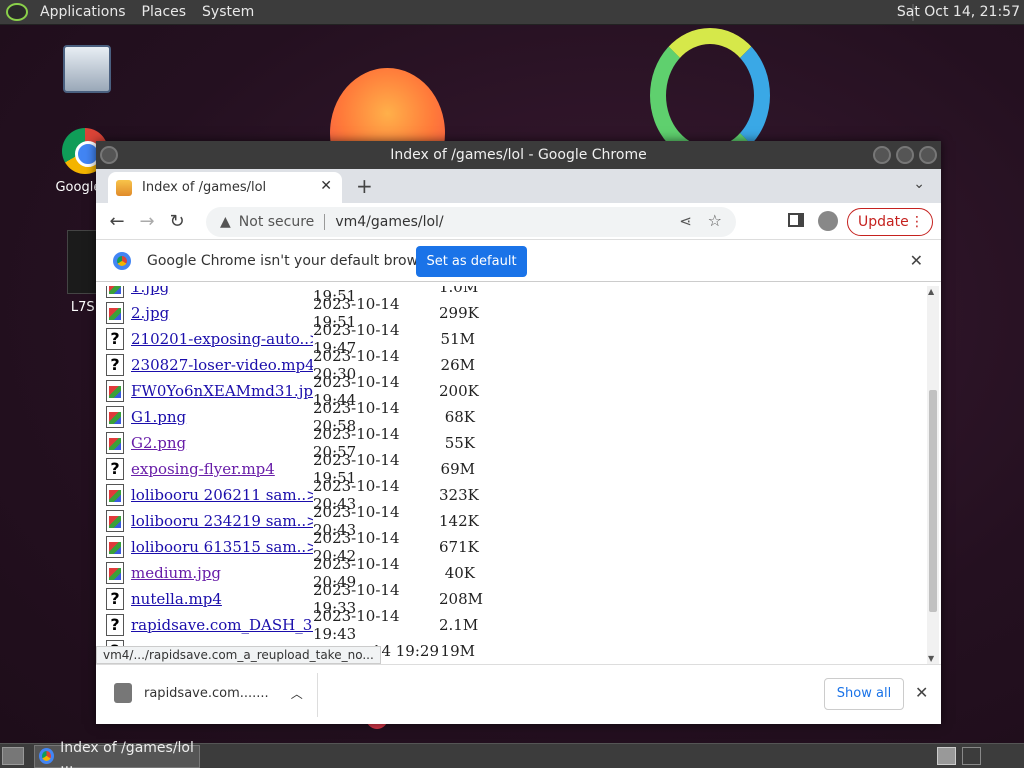  Describe the element at coordinates (123, 693) in the screenshot. I see `download-file-icon` at that location.